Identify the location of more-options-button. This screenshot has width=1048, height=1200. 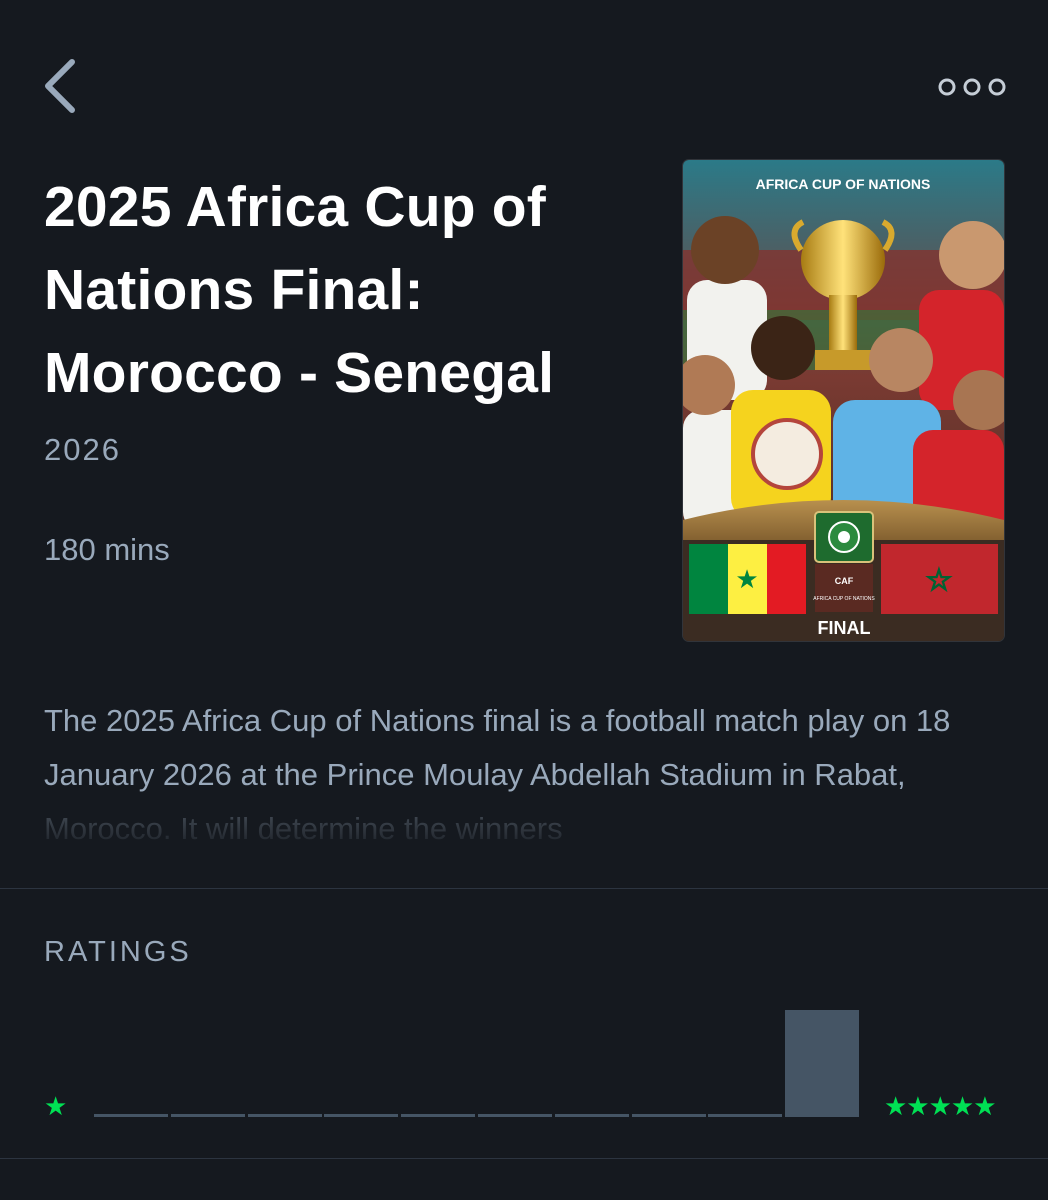
(972, 87).